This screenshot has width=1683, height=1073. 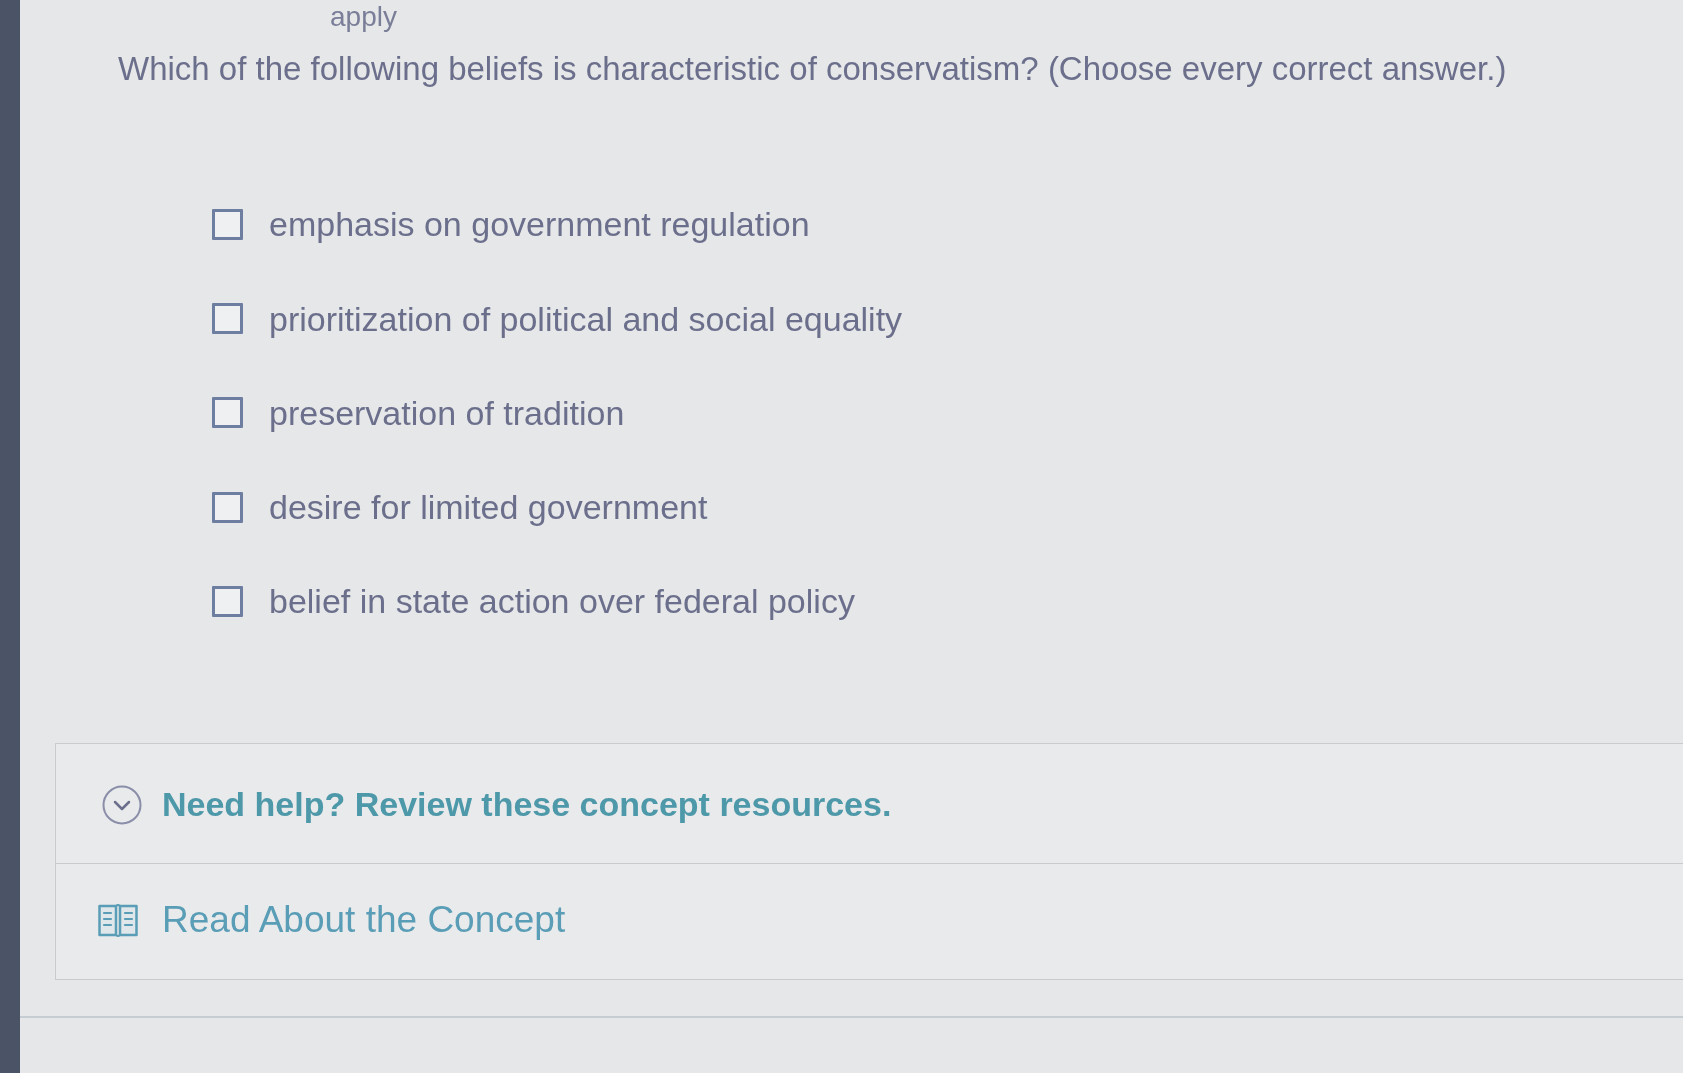 What do you see at coordinates (813, 68) in the screenshot?
I see `question-text: Which of the following beliefs is characteristic of conservatism? (Choose every correct answer.)` at bounding box center [813, 68].